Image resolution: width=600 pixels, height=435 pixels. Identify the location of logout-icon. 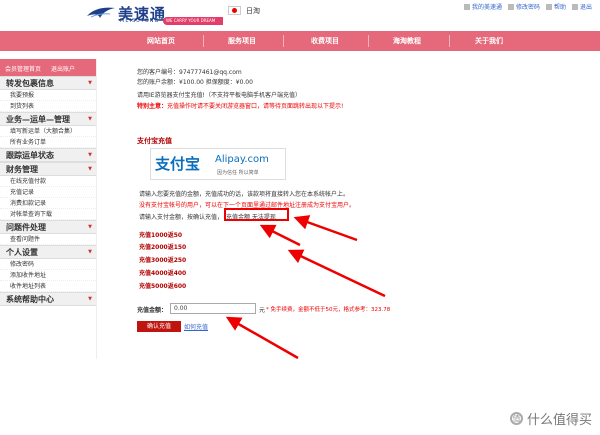
(574, 7).